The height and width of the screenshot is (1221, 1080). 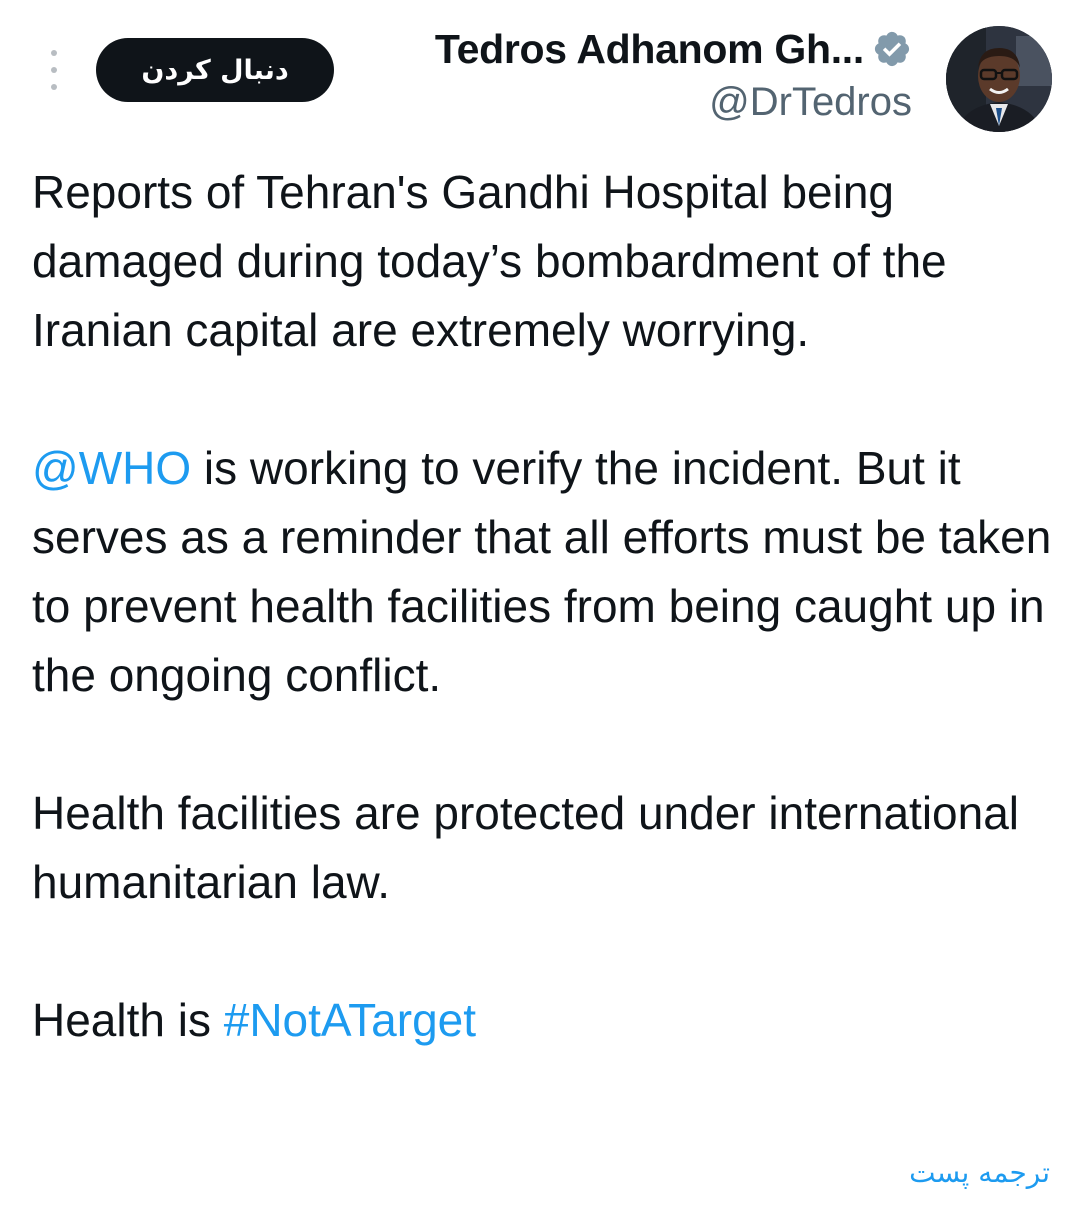 I want to click on translate-post-link: ترجمه پست, so click(x=979, y=1172).